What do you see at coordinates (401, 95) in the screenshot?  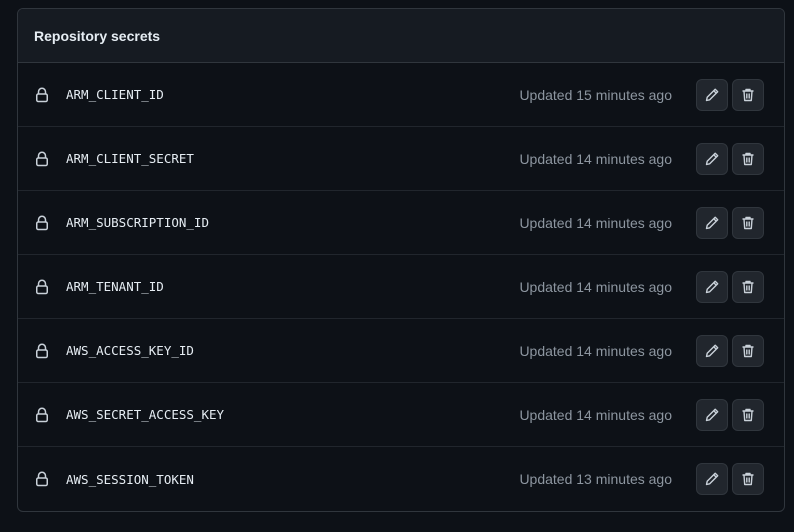 I see `secret-row: ARM_CLIENT_ID Updated 15 minutes ago` at bounding box center [401, 95].